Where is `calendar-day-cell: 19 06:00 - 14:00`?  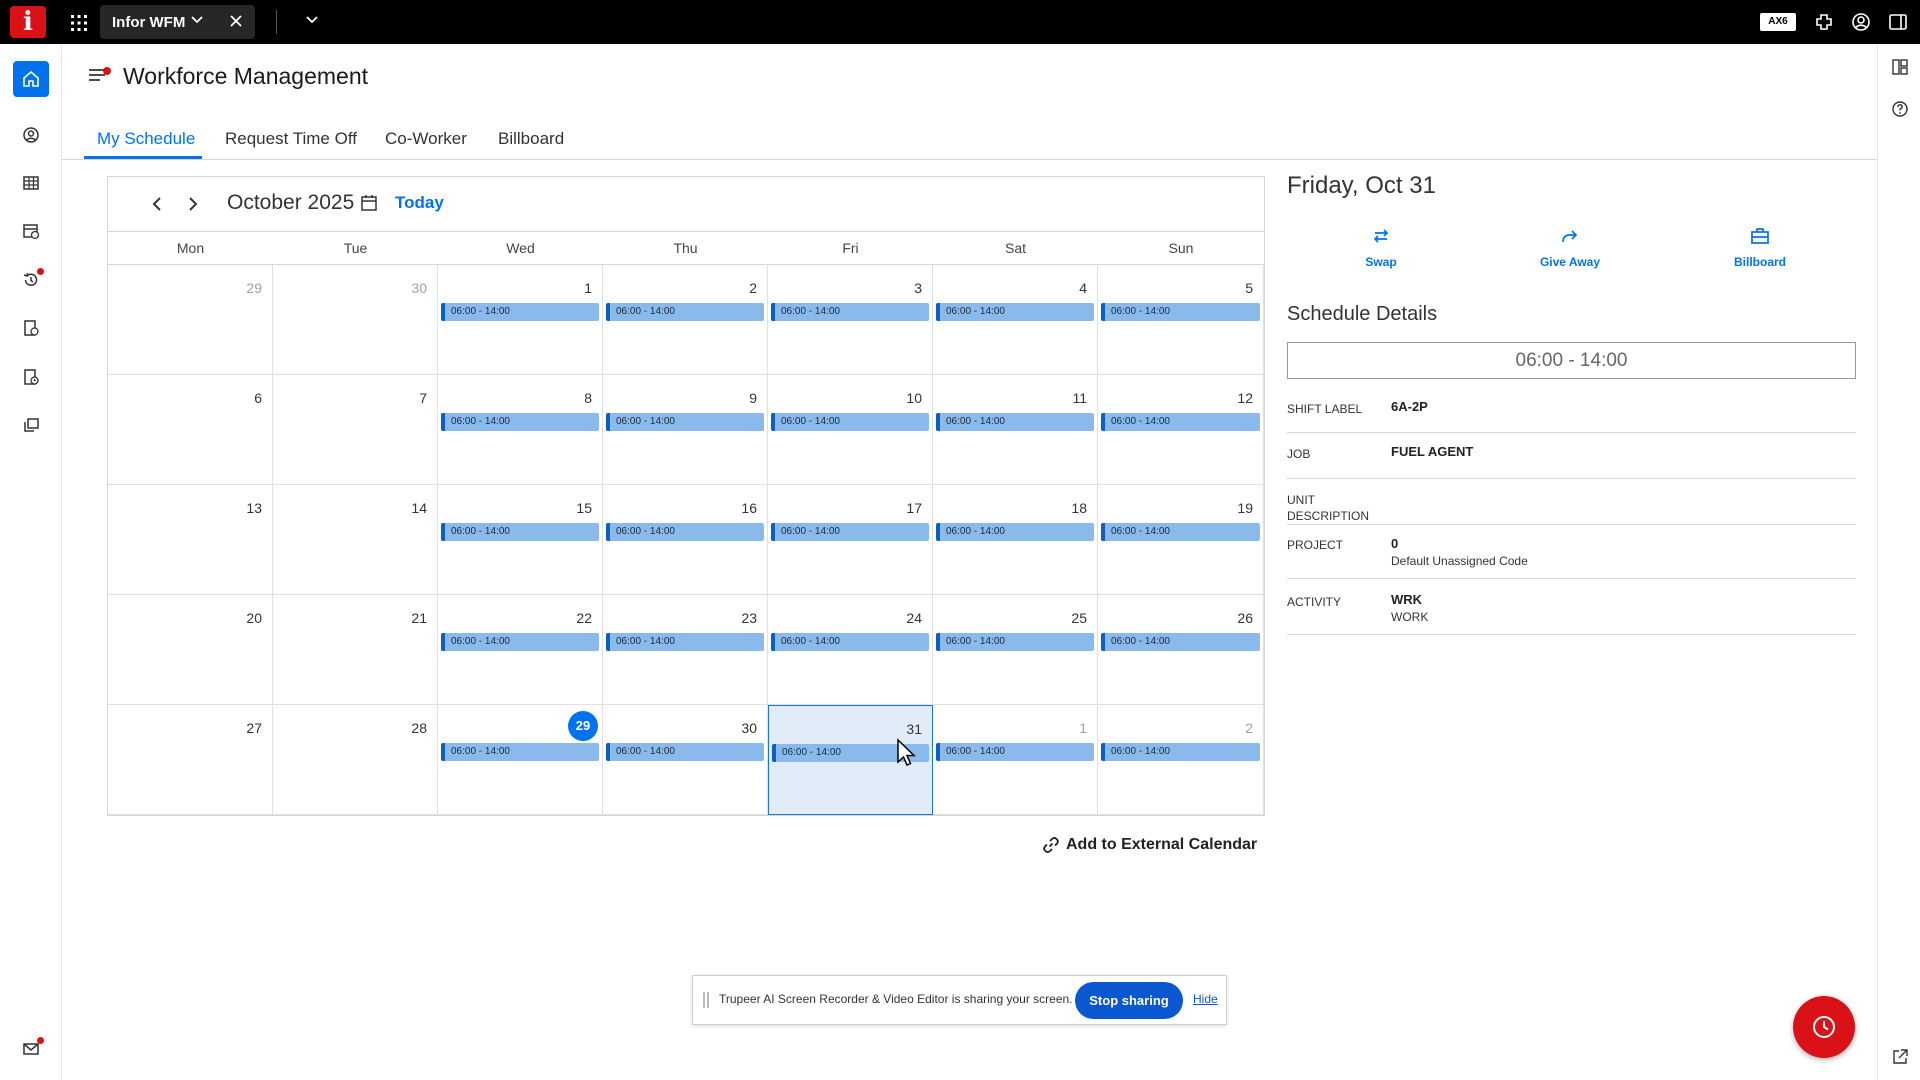
calendar-day-cell: 19 06:00 - 14:00 is located at coordinates (1181, 540).